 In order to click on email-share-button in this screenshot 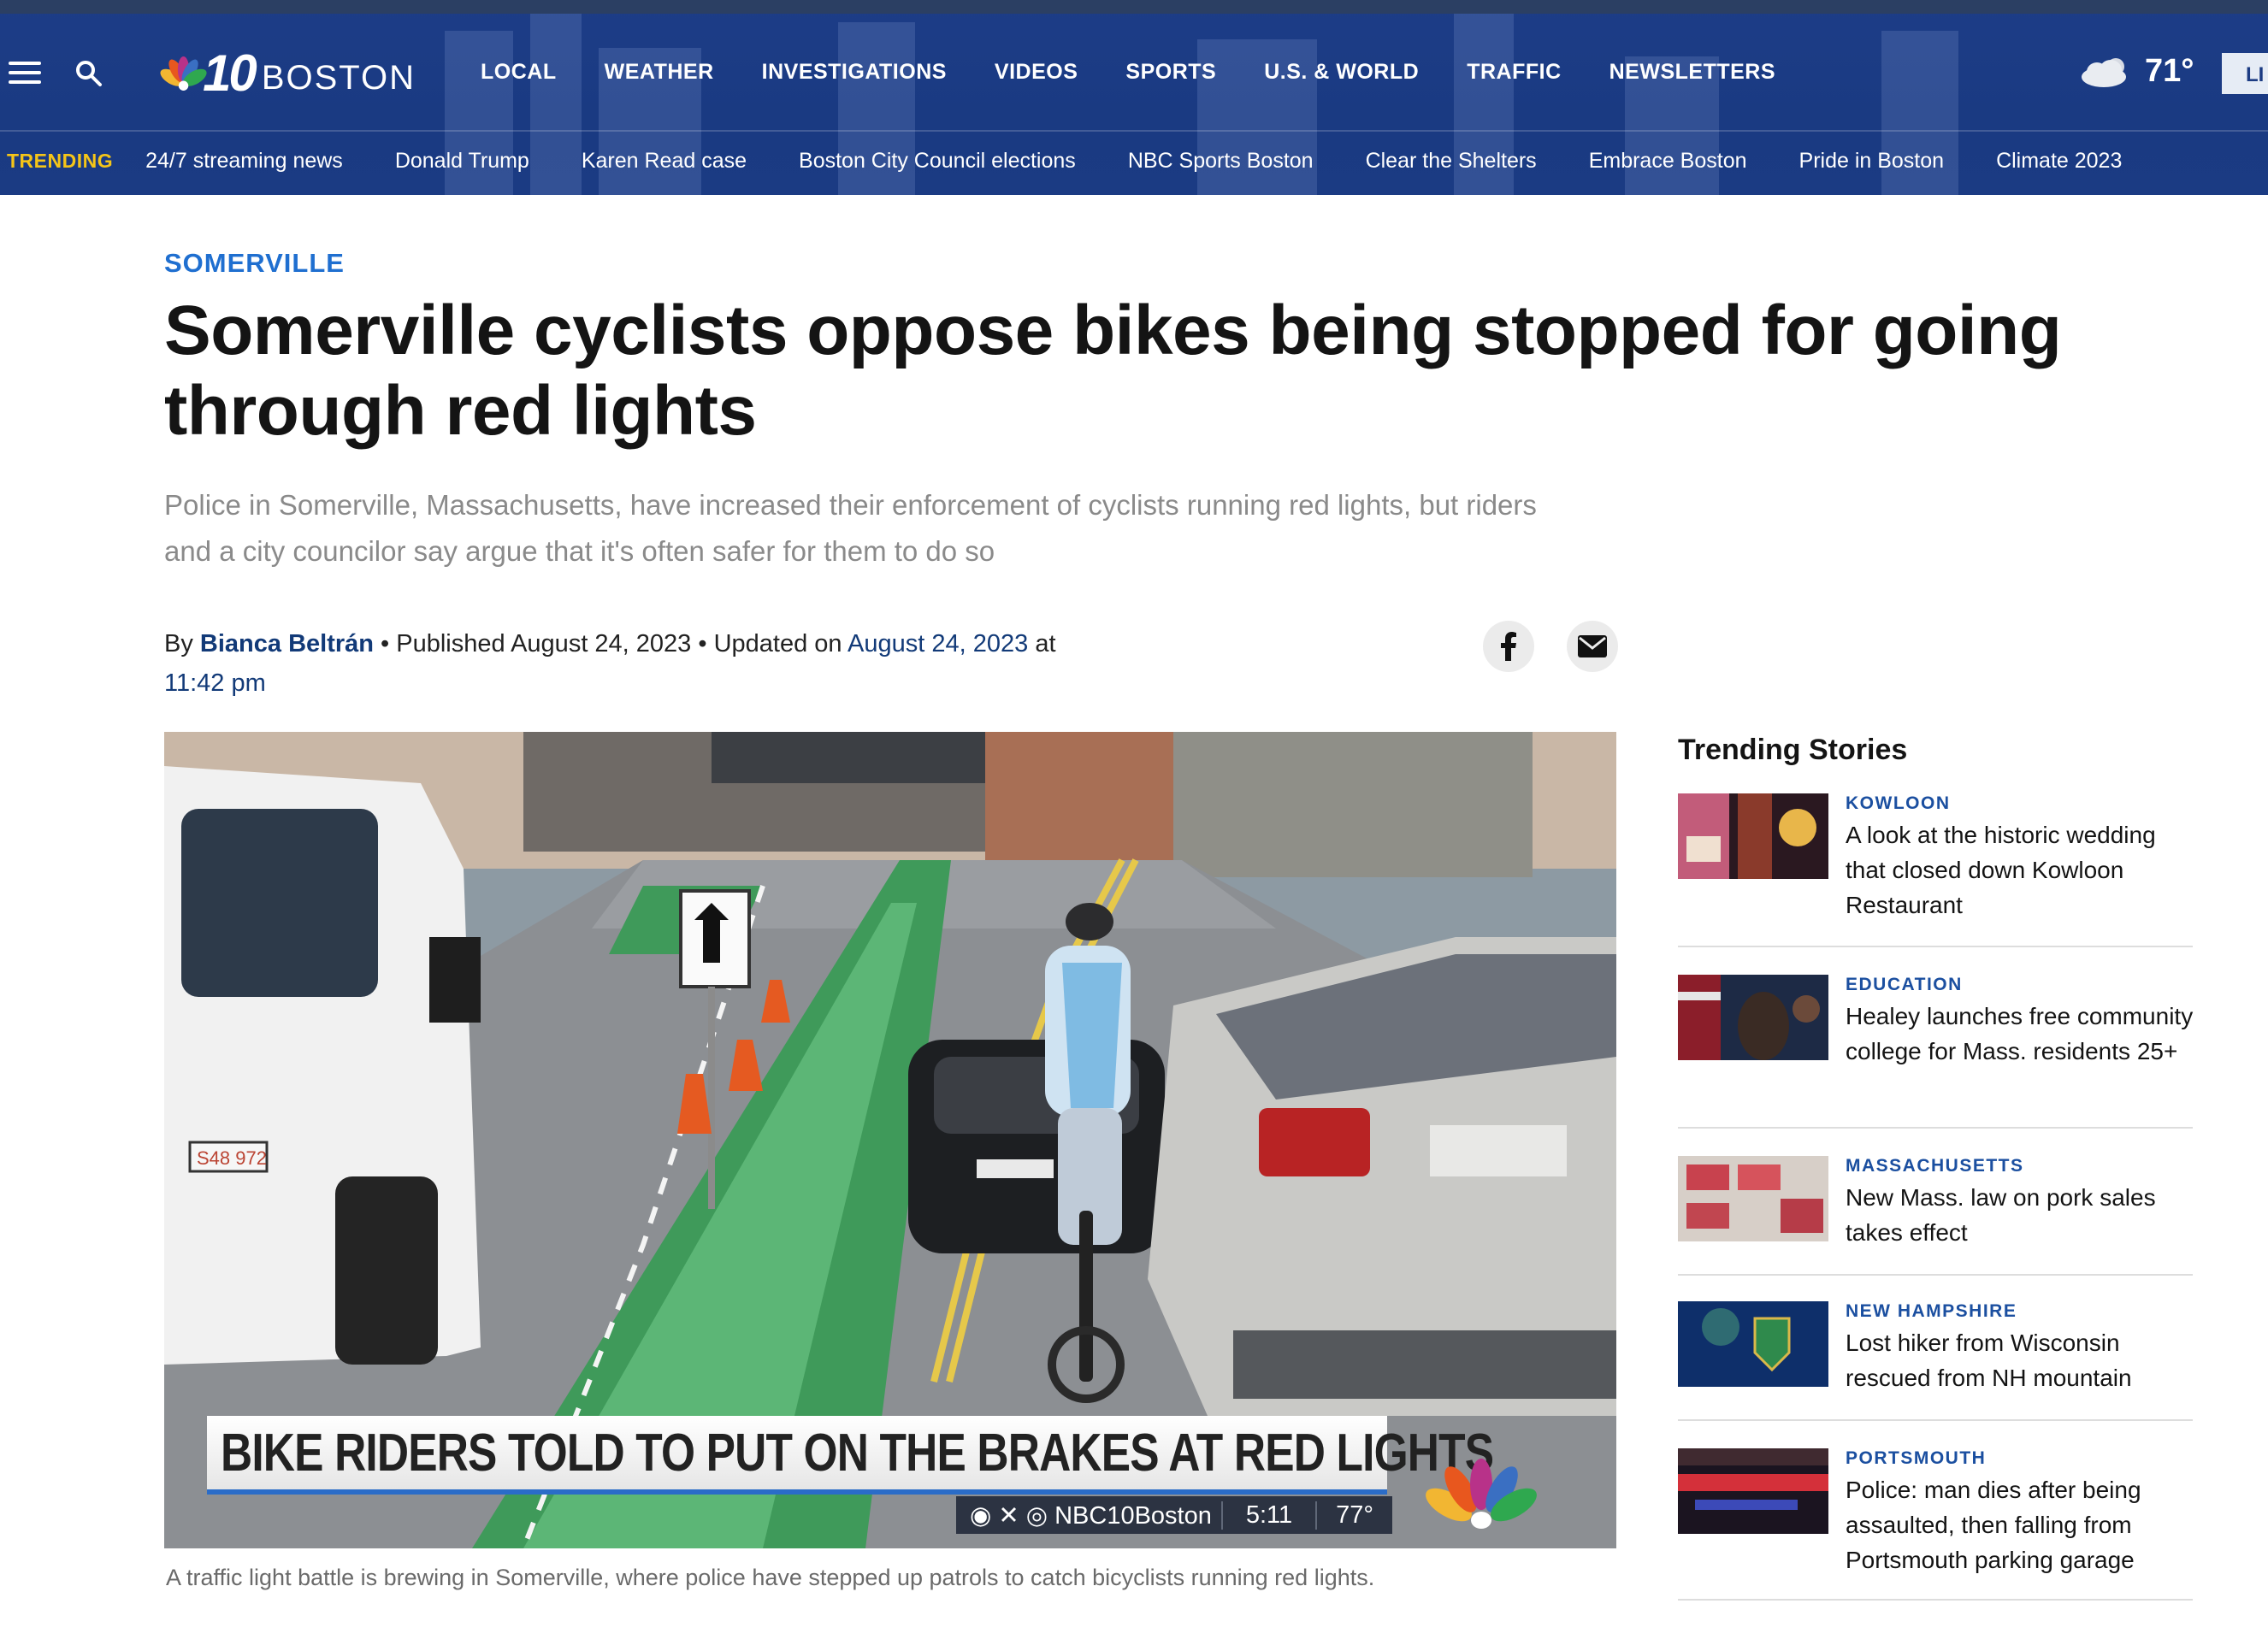, I will do `click(1592, 646)`.